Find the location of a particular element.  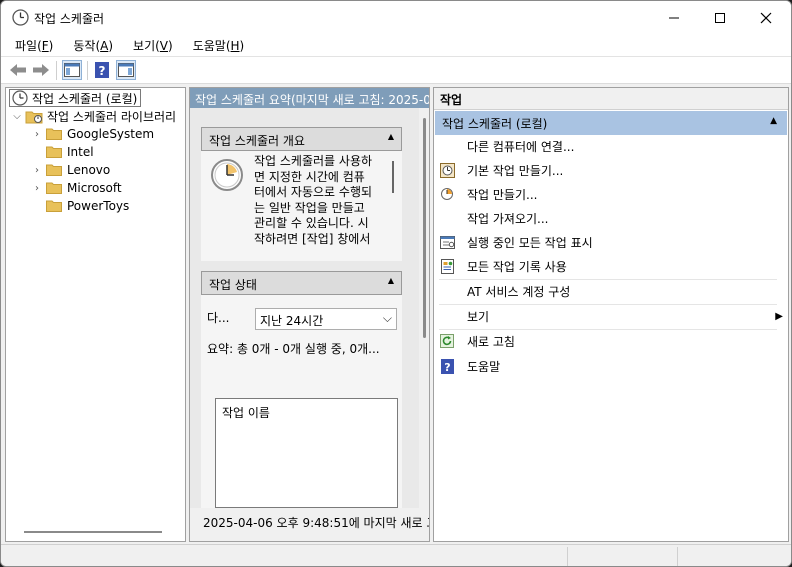

forward-button is located at coordinates (41, 70).